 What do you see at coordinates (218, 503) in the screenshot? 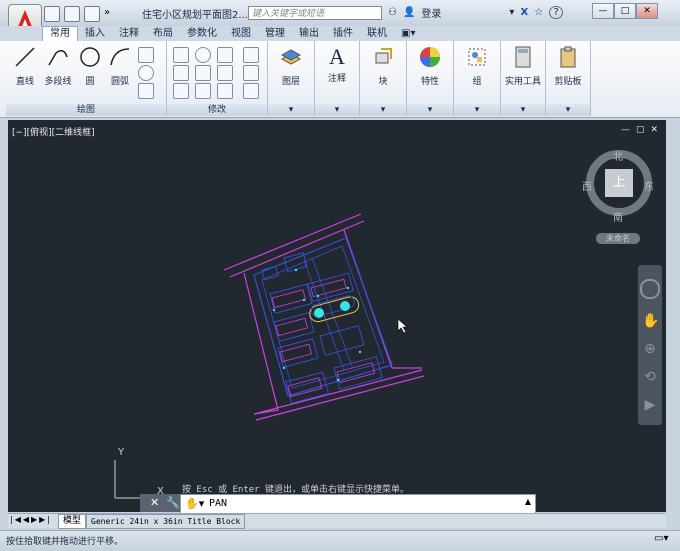
I see `command-input: PAN` at bounding box center [218, 503].